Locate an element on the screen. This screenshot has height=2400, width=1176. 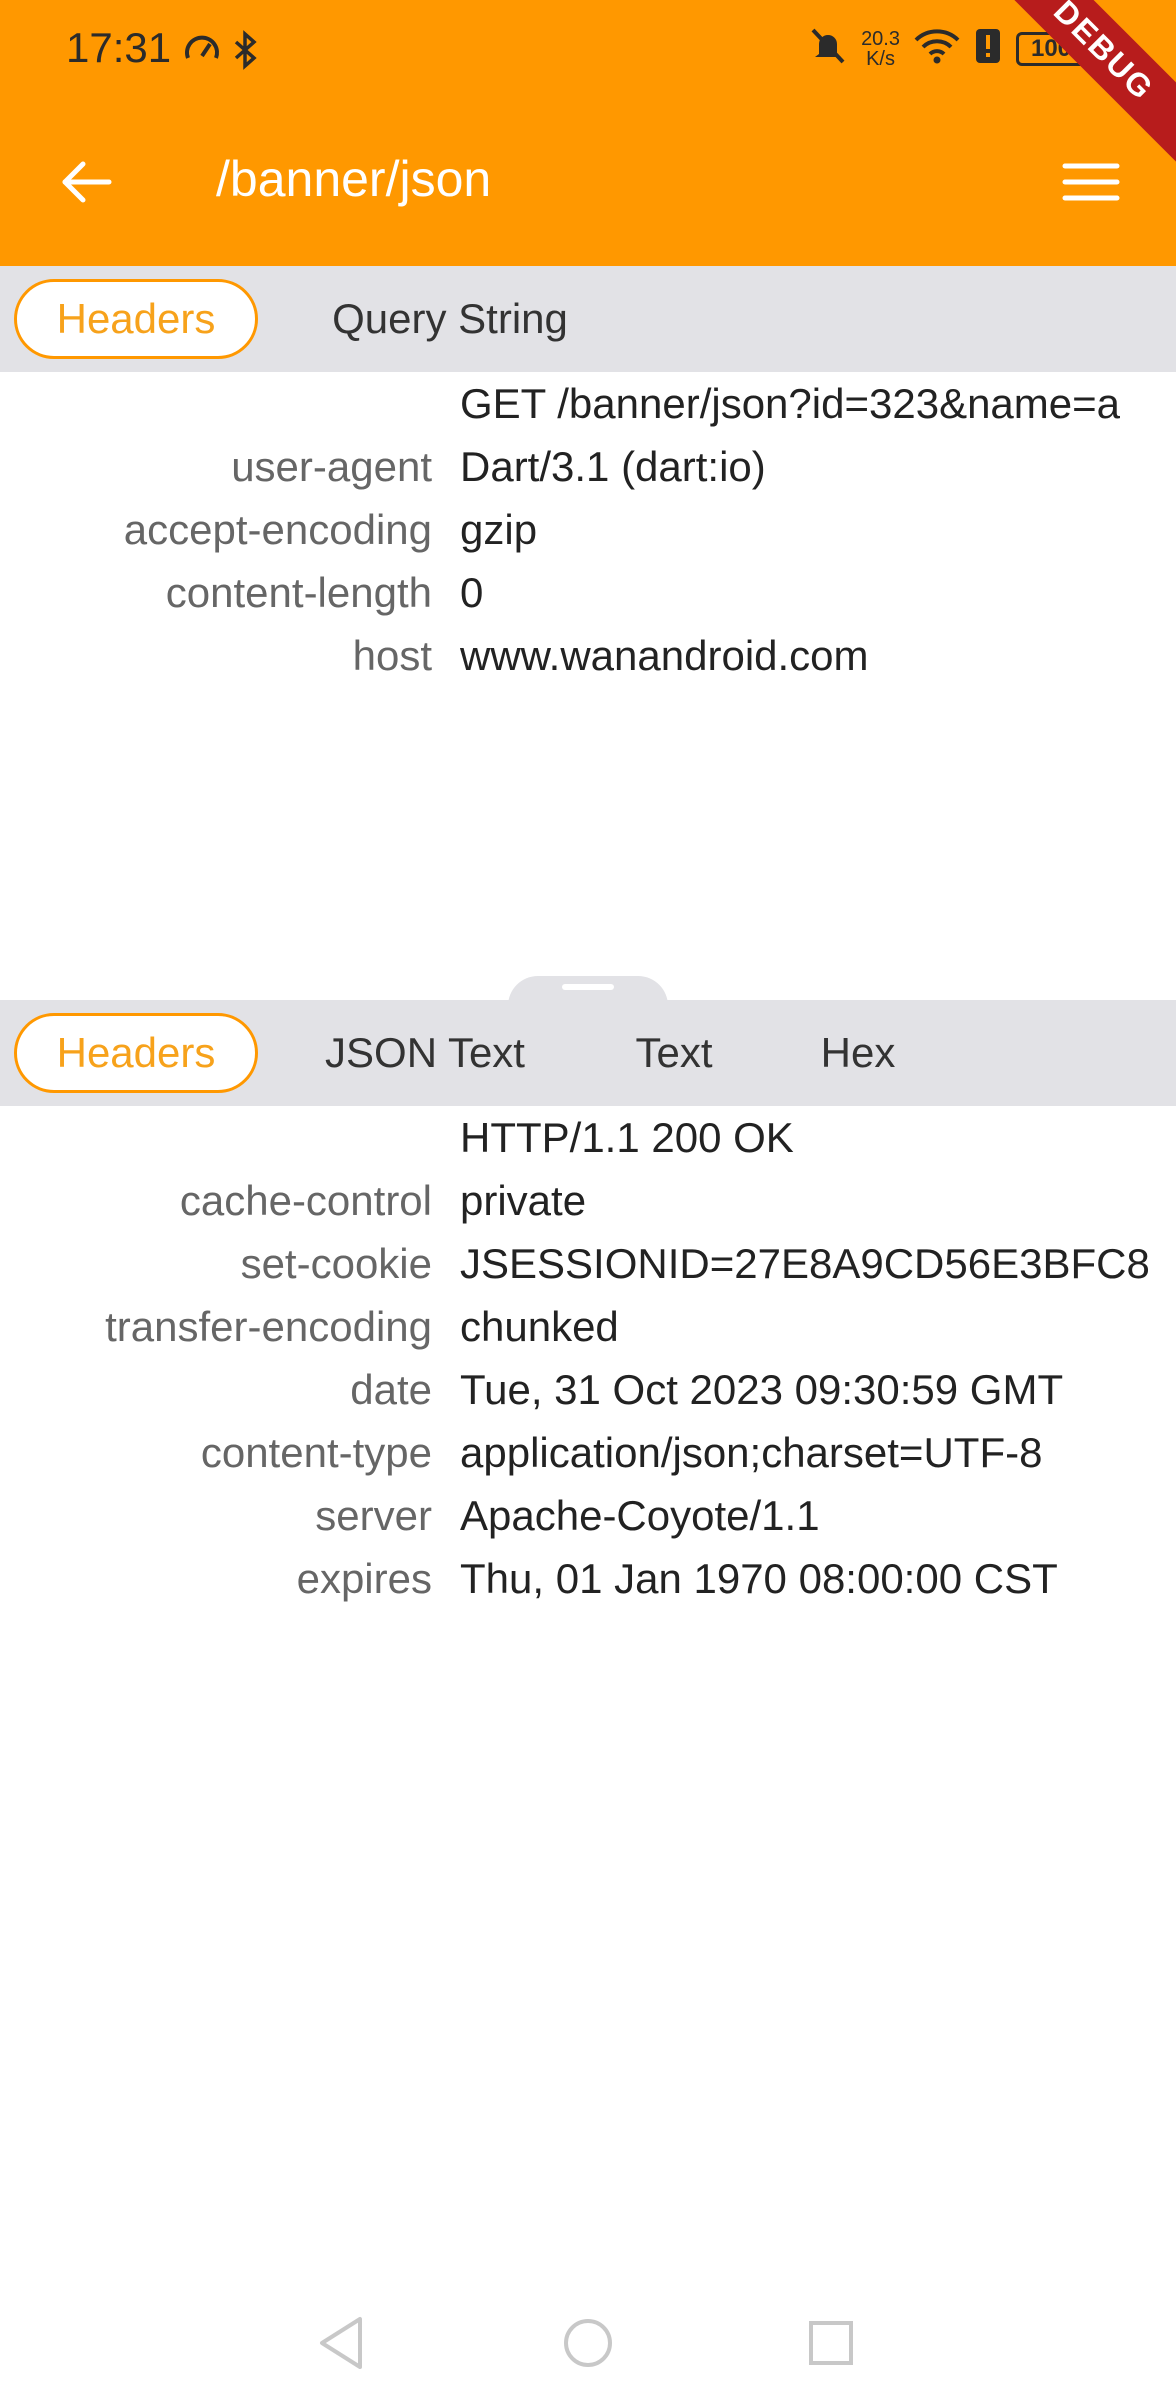
header-key: server is located at coordinates (373, 1515).